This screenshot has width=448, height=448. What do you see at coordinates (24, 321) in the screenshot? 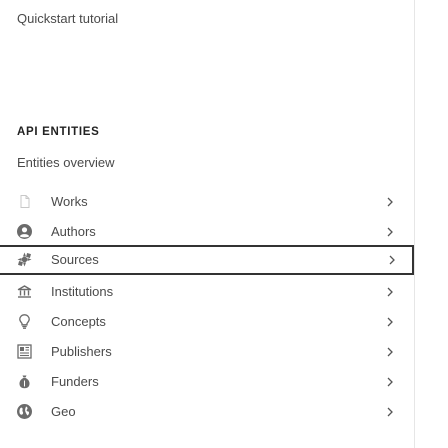
I see `lightbulb-icon` at bounding box center [24, 321].